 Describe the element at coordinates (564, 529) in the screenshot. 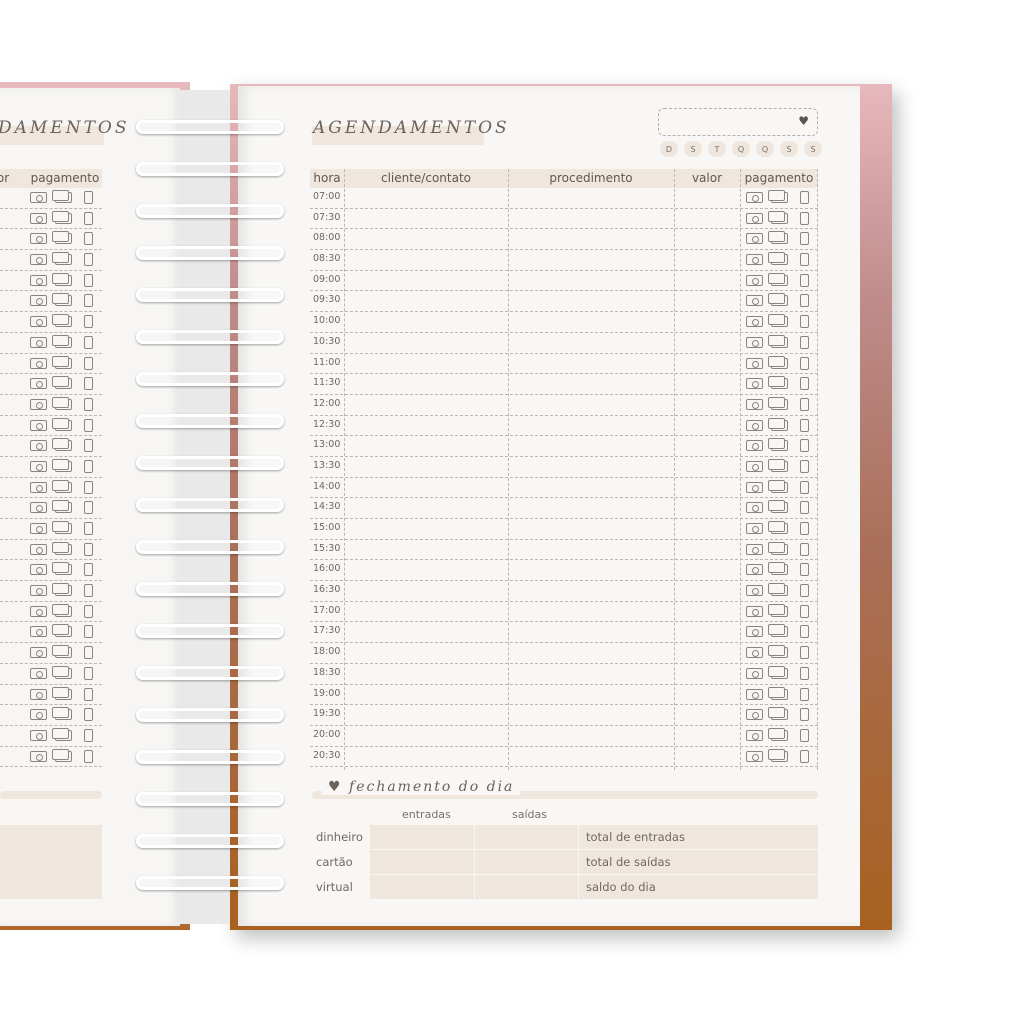

I see `table-row: 15:00` at that location.